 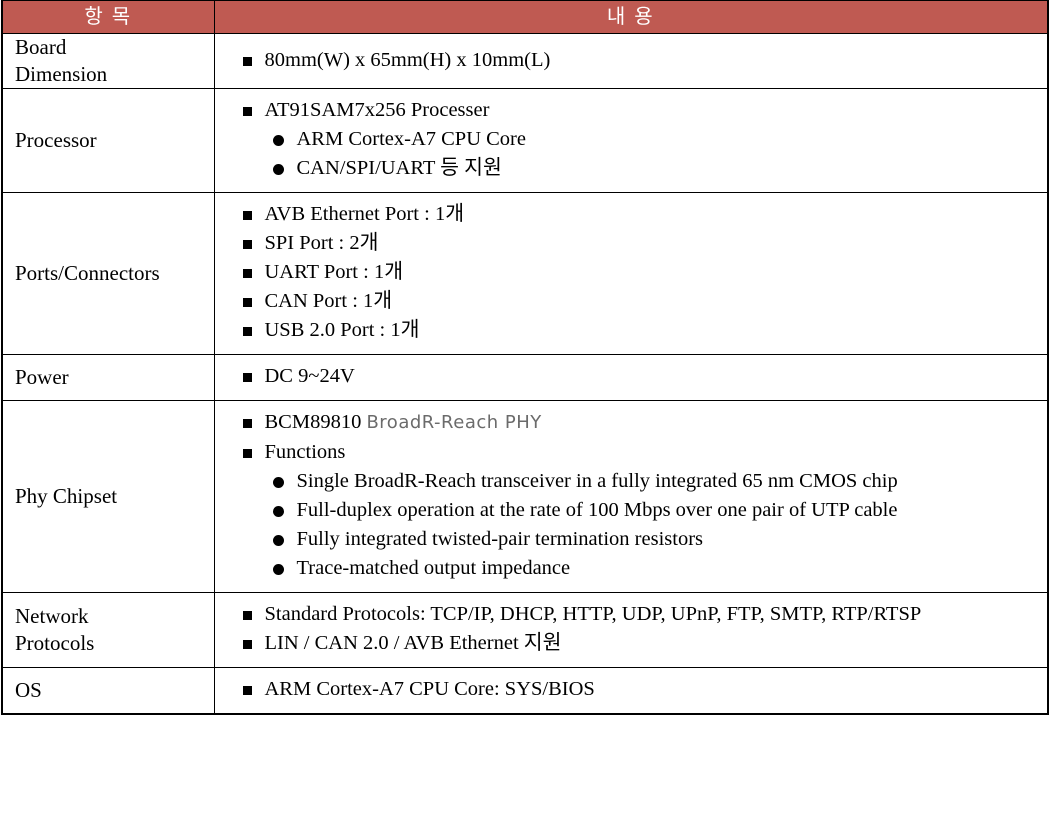 What do you see at coordinates (626, 643) in the screenshot?
I see `bullet-item: LIN / CAN 2.0 / AVB Ethernet 지원` at bounding box center [626, 643].